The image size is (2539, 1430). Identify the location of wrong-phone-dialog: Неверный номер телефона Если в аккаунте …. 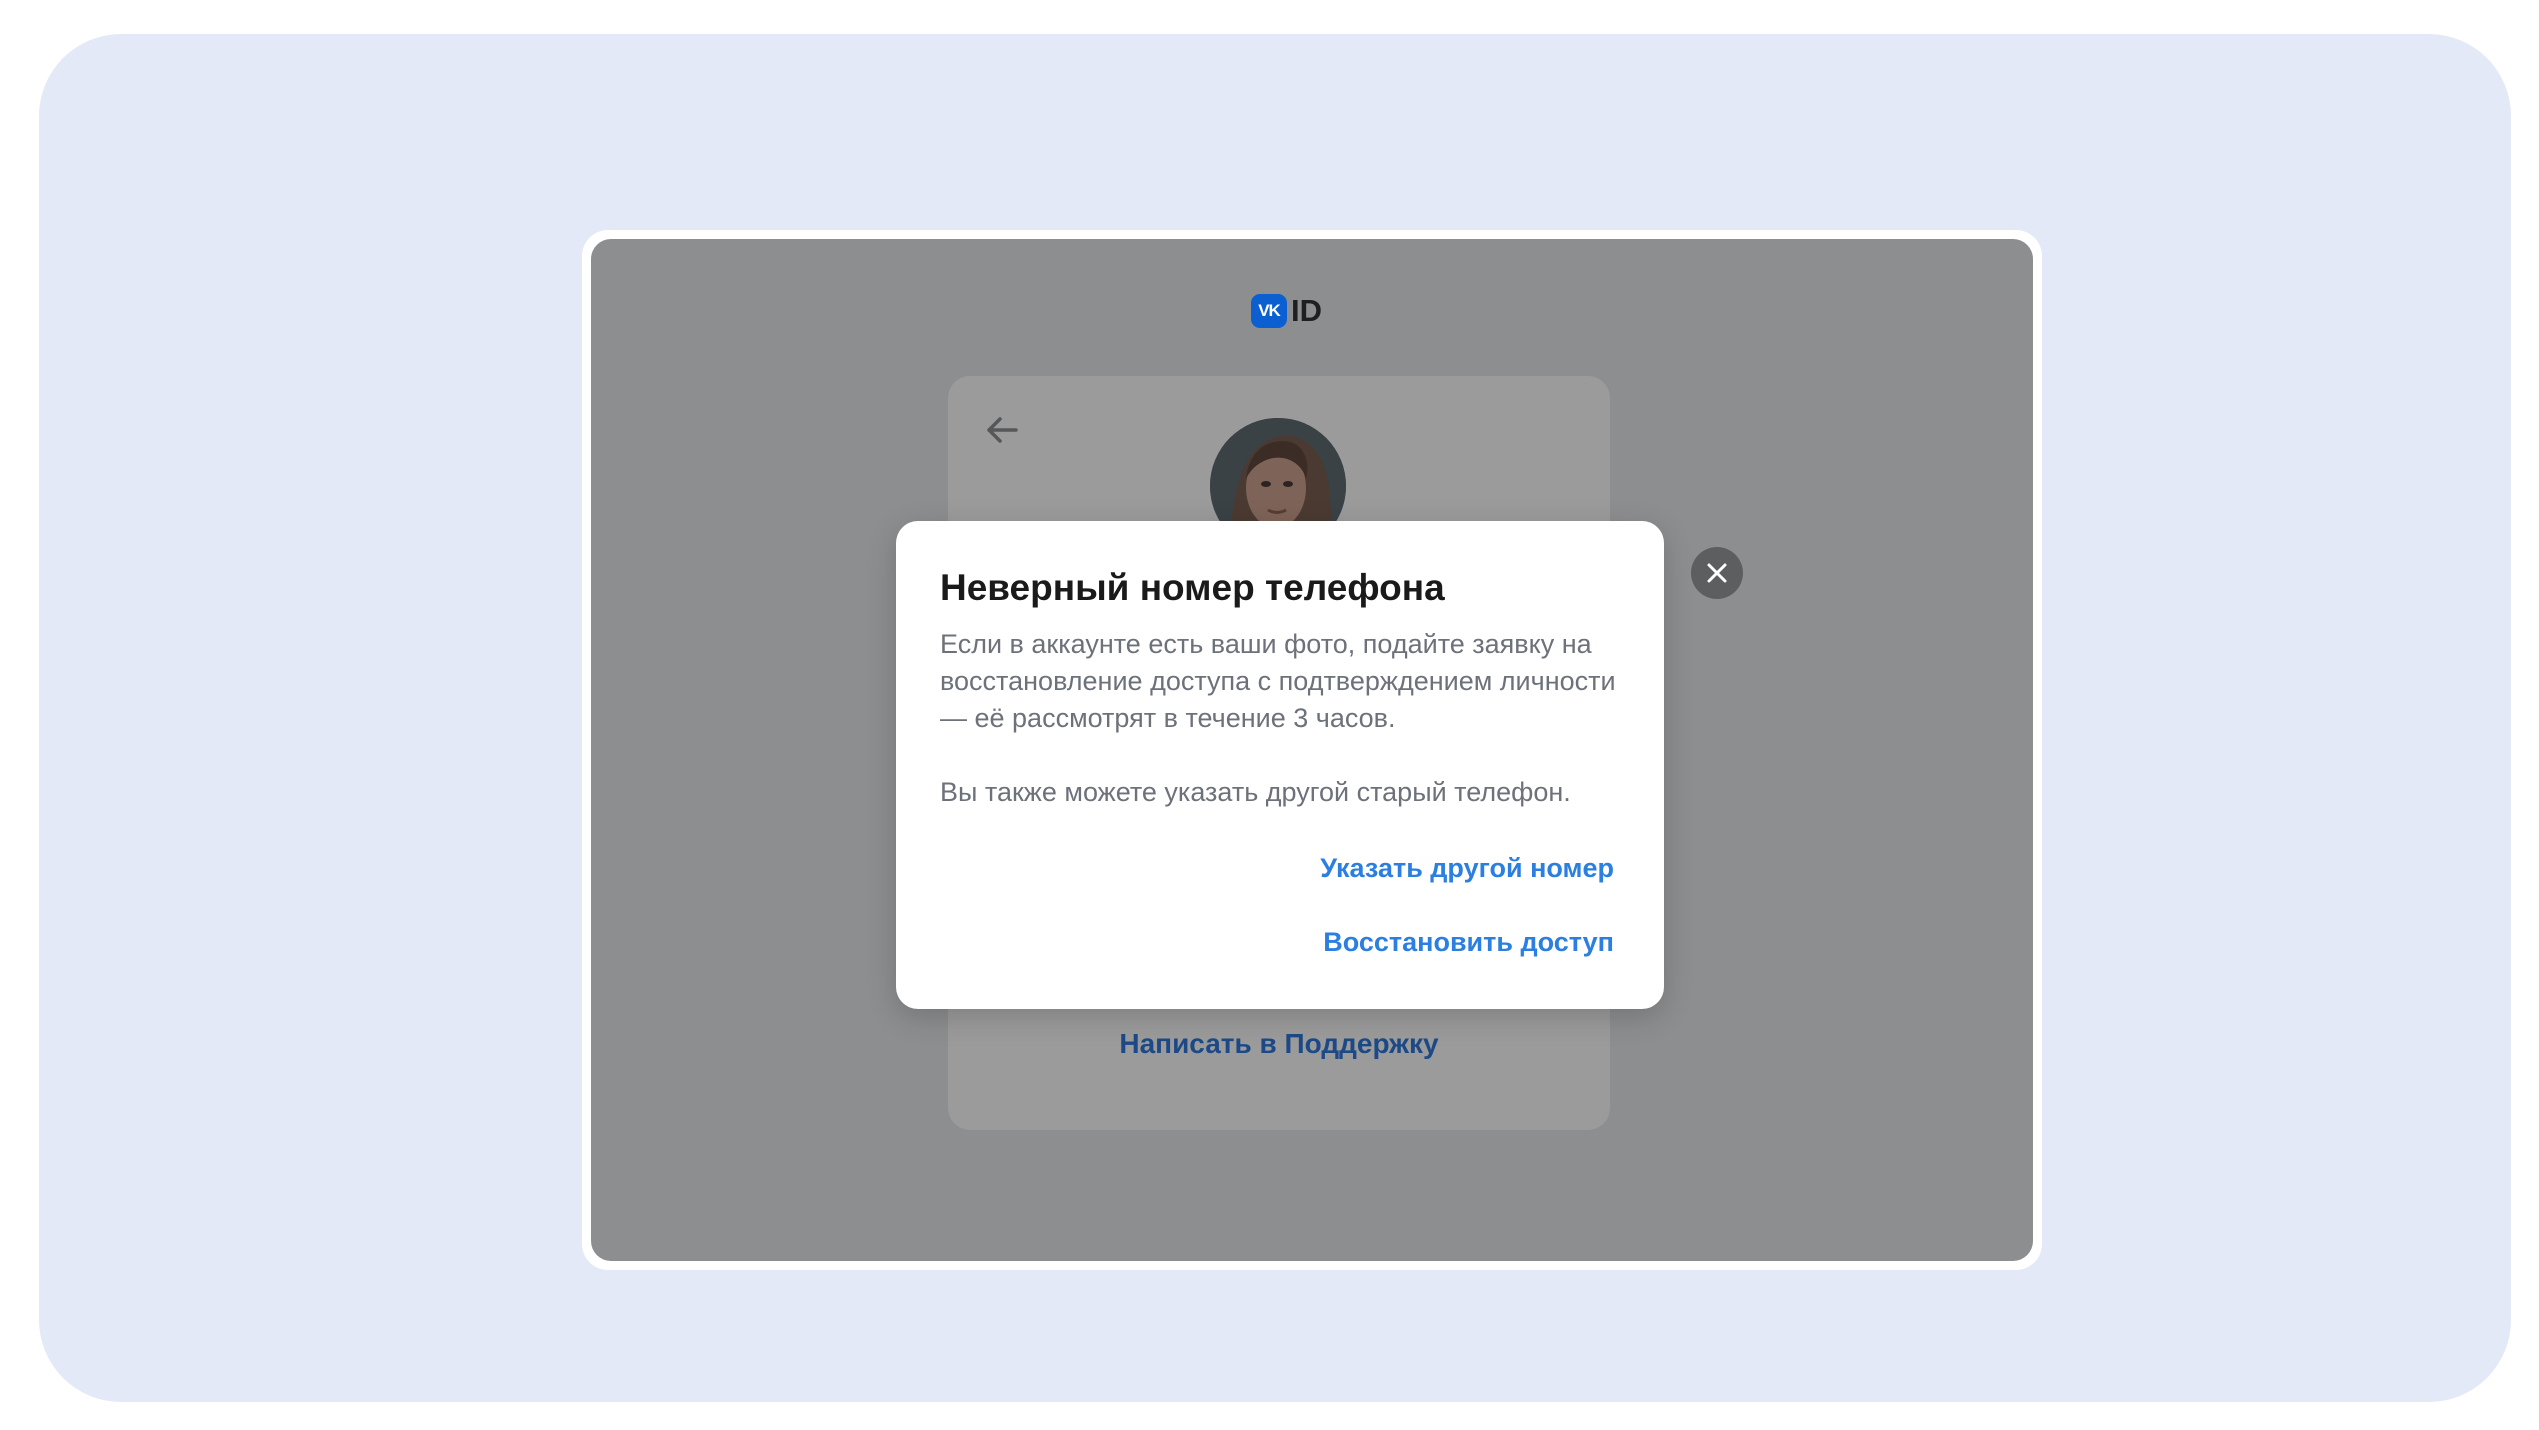
(1280, 765).